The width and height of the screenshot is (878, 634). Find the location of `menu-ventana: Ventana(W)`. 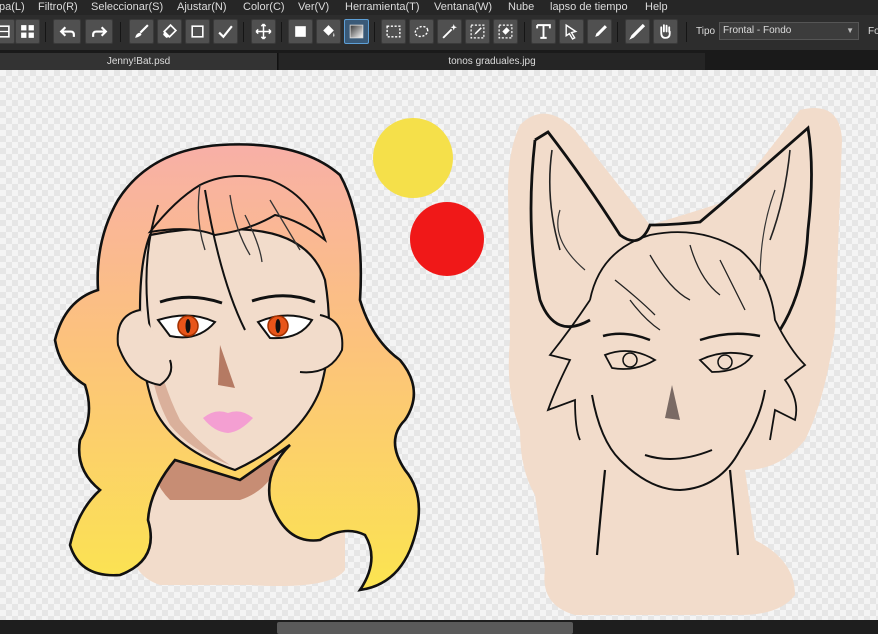

menu-ventana: Ventana(W) is located at coordinates (463, 7).